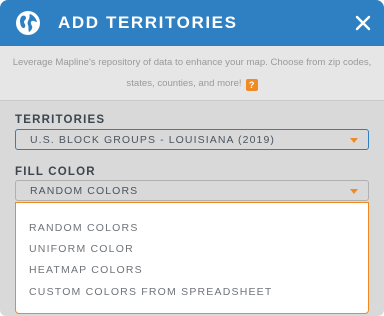 The image size is (384, 316). Describe the element at coordinates (363, 23) in the screenshot. I see `close-icon` at that location.